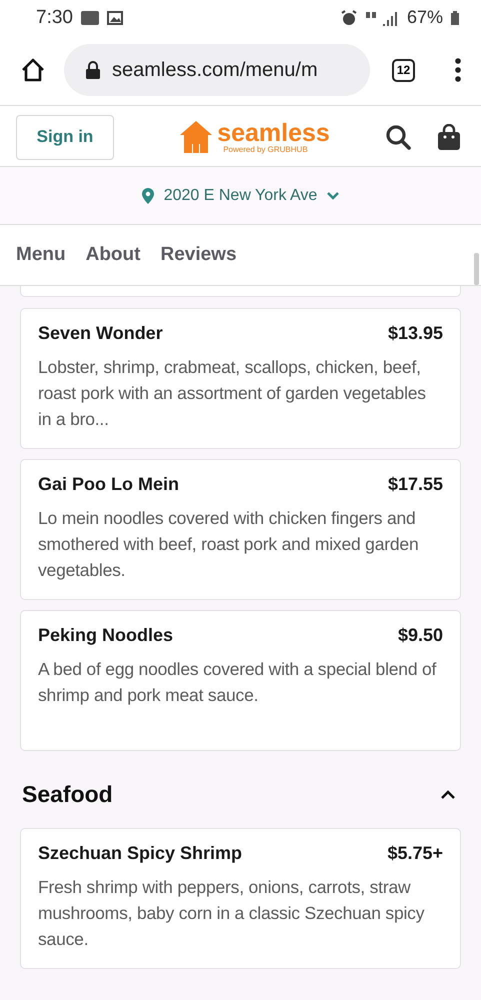 The image size is (481, 1000). Describe the element at coordinates (273, 132) in the screenshot. I see `logo-wordmark: seamless` at that location.